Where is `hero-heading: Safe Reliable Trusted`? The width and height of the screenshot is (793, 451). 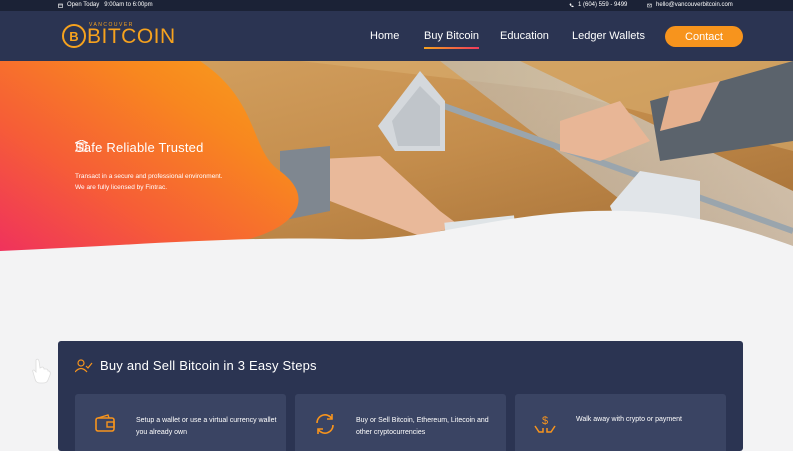 hero-heading: Safe Reliable Trusted is located at coordinates (139, 147).